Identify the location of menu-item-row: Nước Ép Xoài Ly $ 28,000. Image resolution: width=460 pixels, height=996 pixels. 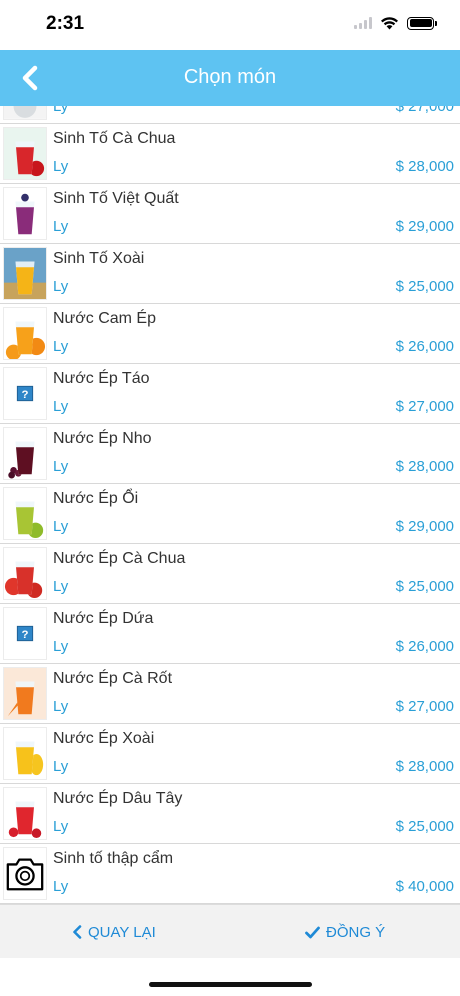
(230, 754).